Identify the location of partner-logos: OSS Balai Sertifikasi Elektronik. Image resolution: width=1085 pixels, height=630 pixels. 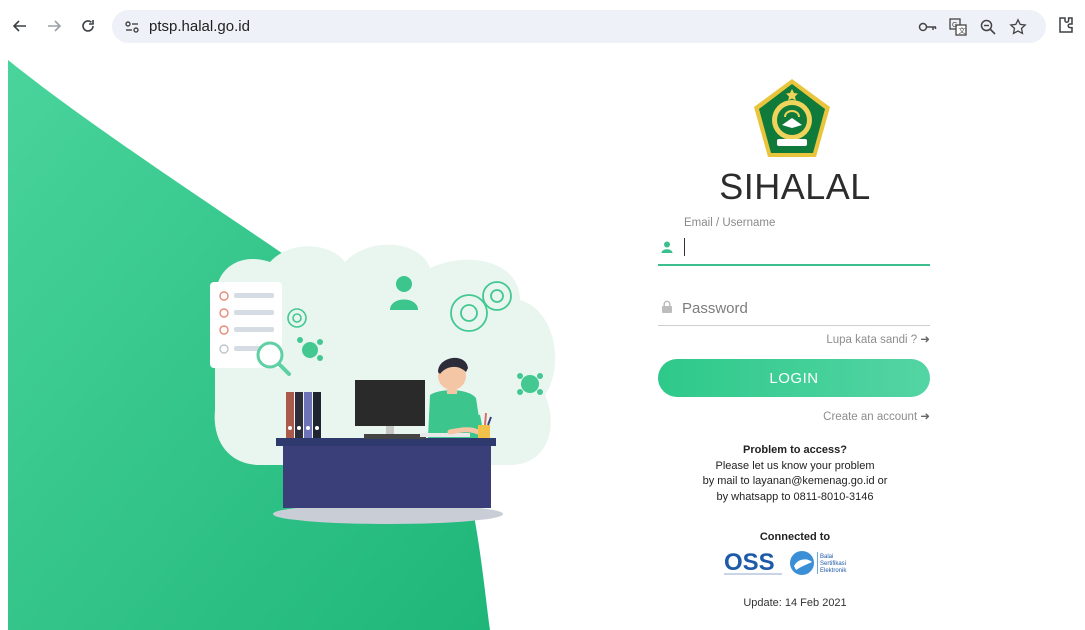
(794, 563).